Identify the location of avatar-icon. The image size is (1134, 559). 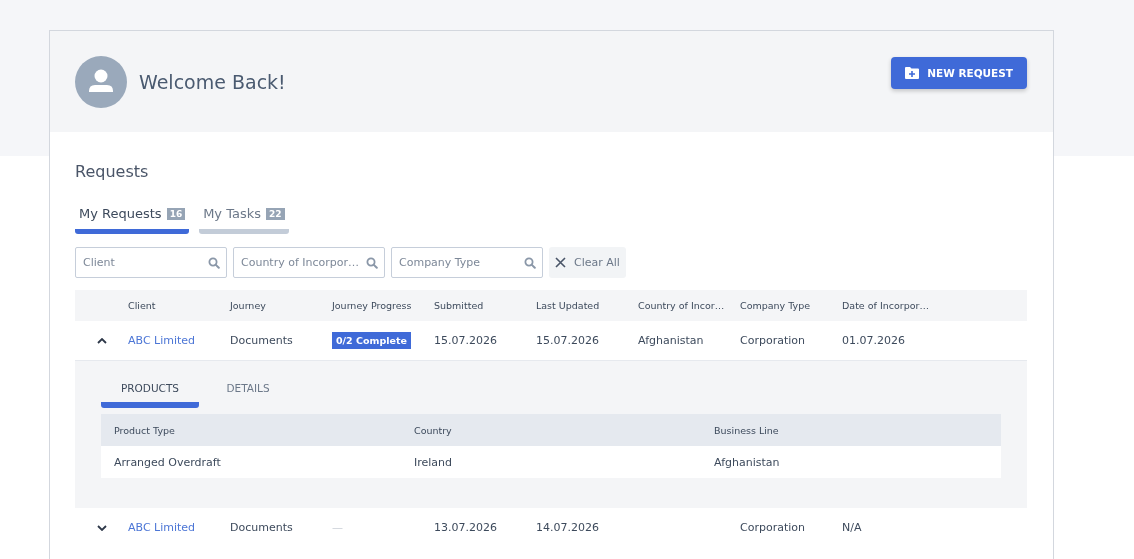
(101, 81).